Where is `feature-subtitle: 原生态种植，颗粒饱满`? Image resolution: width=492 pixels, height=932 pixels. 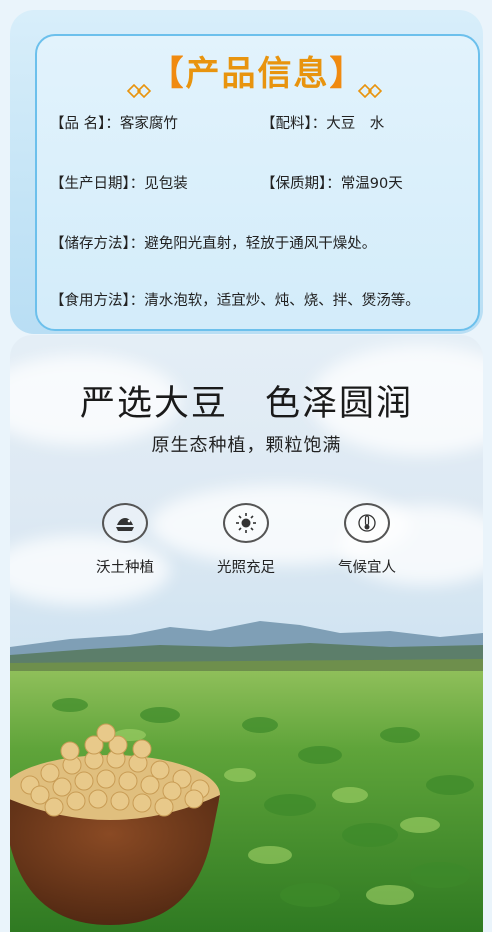
feature-subtitle: 原生态种植，颗粒饱满 is located at coordinates (246, 445).